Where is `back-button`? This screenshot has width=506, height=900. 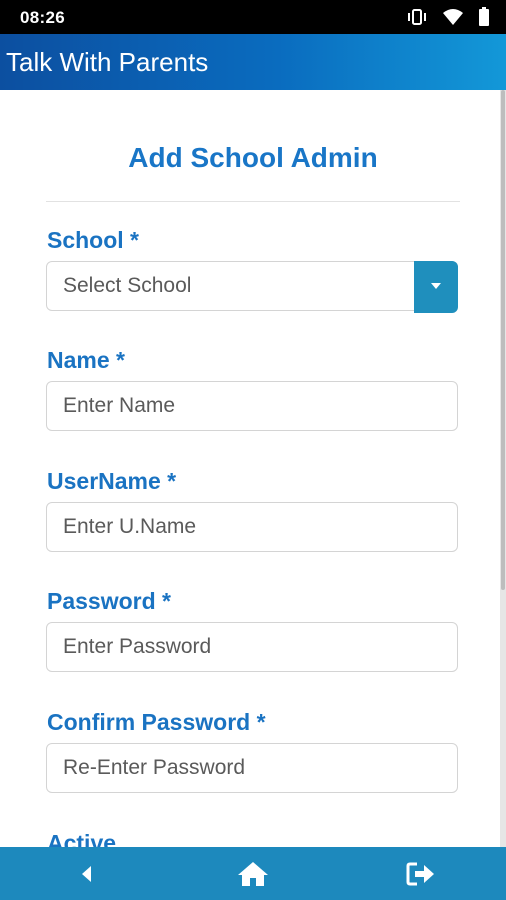
back-button is located at coordinates (86, 874).